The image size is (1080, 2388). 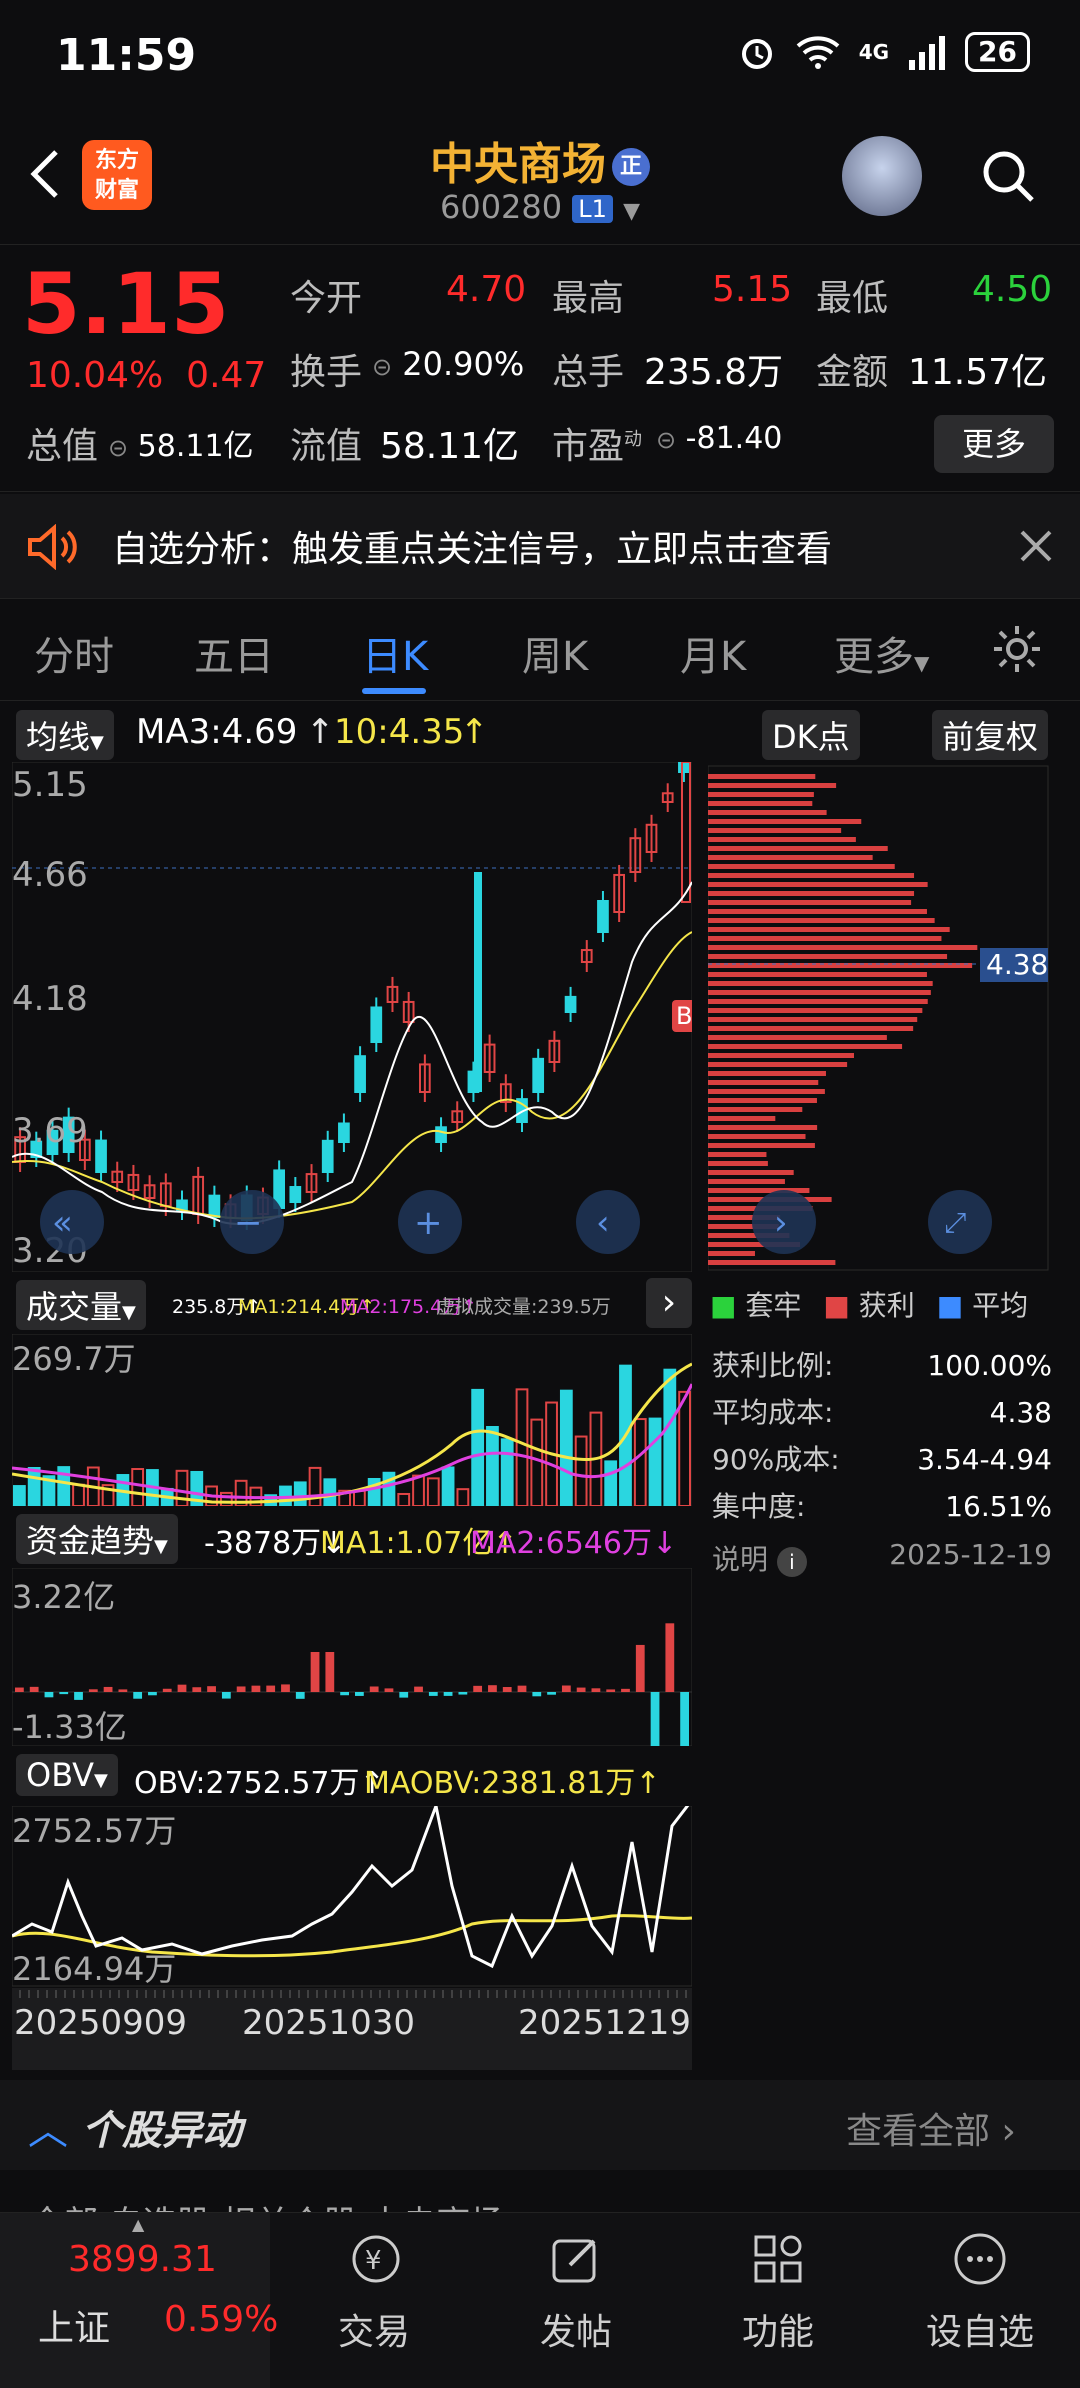 What do you see at coordinates (540, 207) in the screenshot?
I see `stock-code-selector: 600280 L1 ▼` at bounding box center [540, 207].